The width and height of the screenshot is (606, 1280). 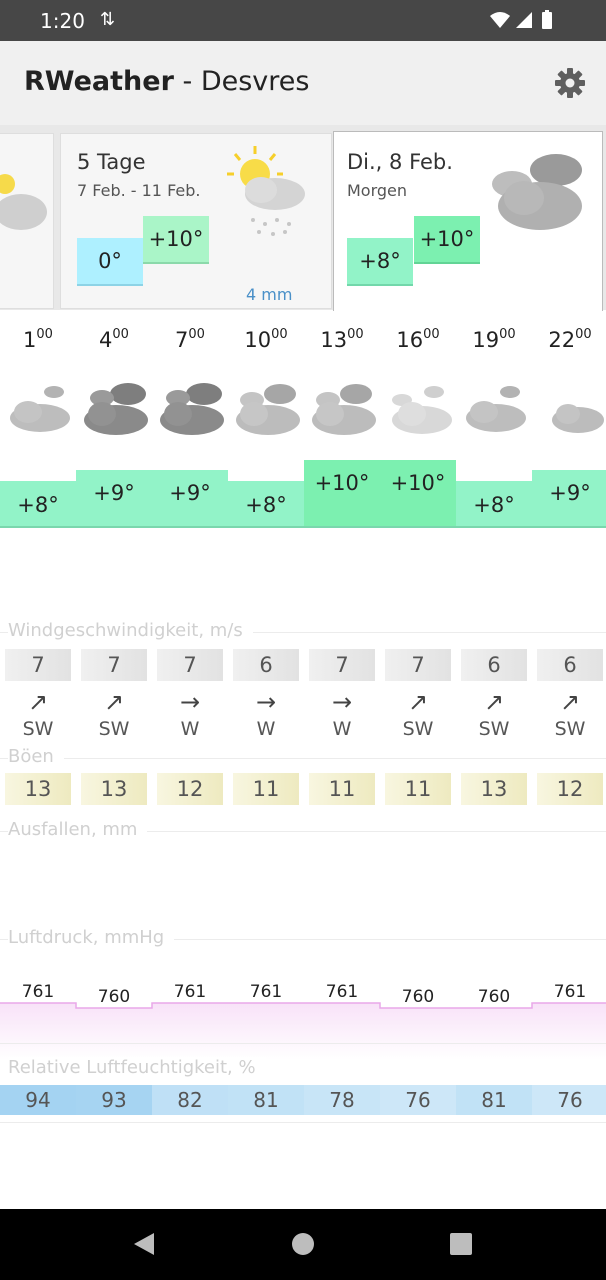 I want to click on status-bar: 1:20 ⇅, so click(x=303, y=20).